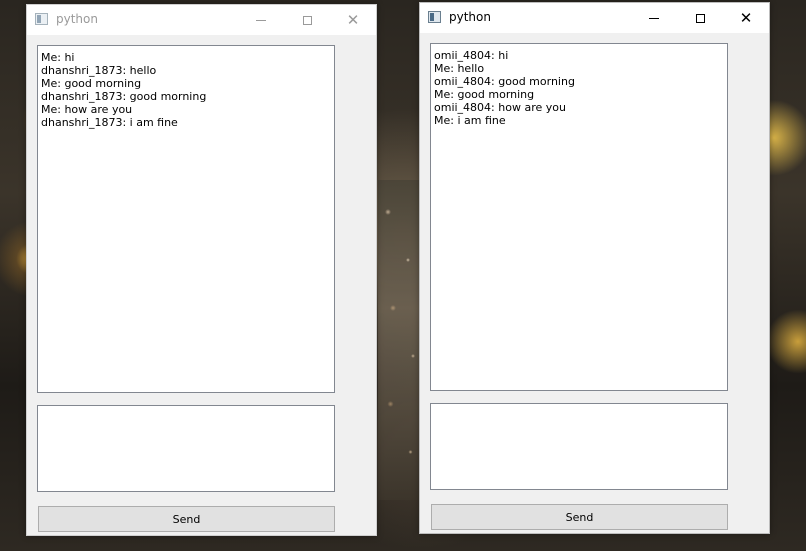  What do you see at coordinates (87, 109) in the screenshot?
I see `chat-message: Me: how are you` at bounding box center [87, 109].